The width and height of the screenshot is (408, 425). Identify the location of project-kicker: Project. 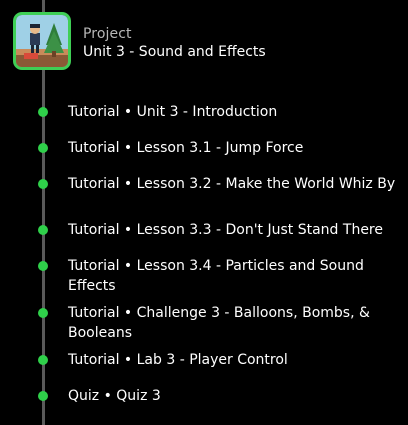
(107, 34).